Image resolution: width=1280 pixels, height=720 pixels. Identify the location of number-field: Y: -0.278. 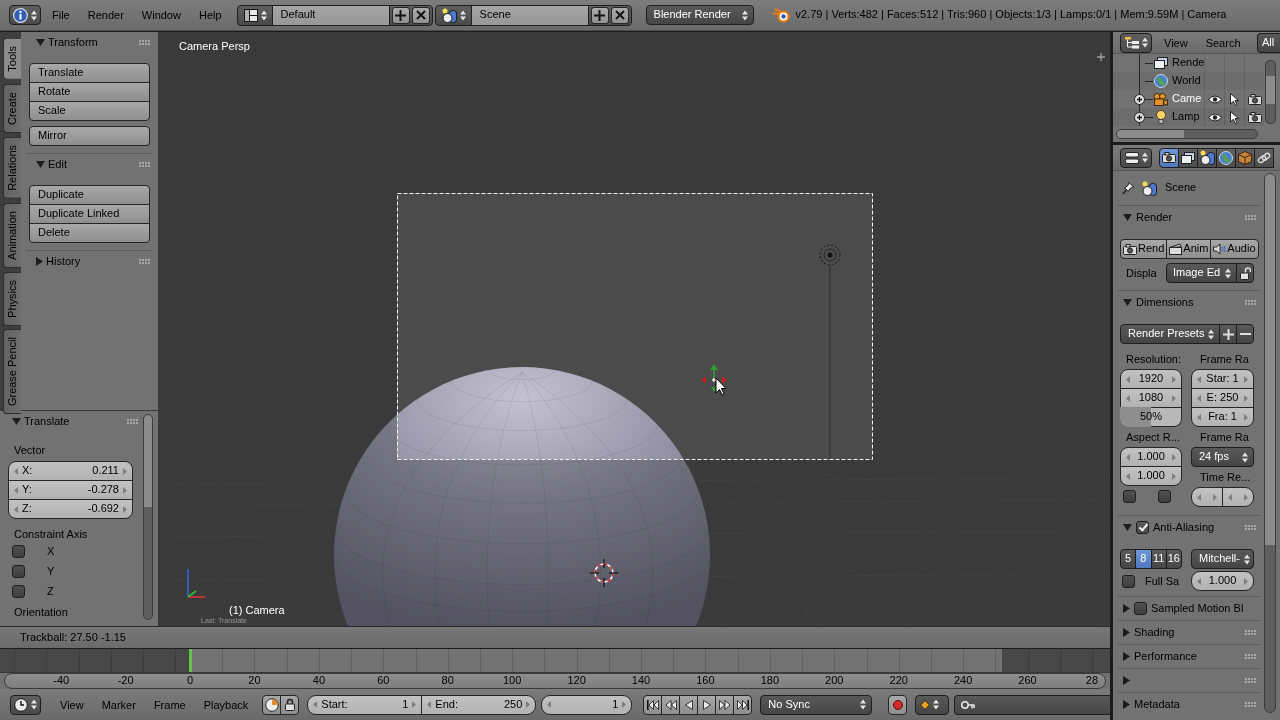
(70, 490).